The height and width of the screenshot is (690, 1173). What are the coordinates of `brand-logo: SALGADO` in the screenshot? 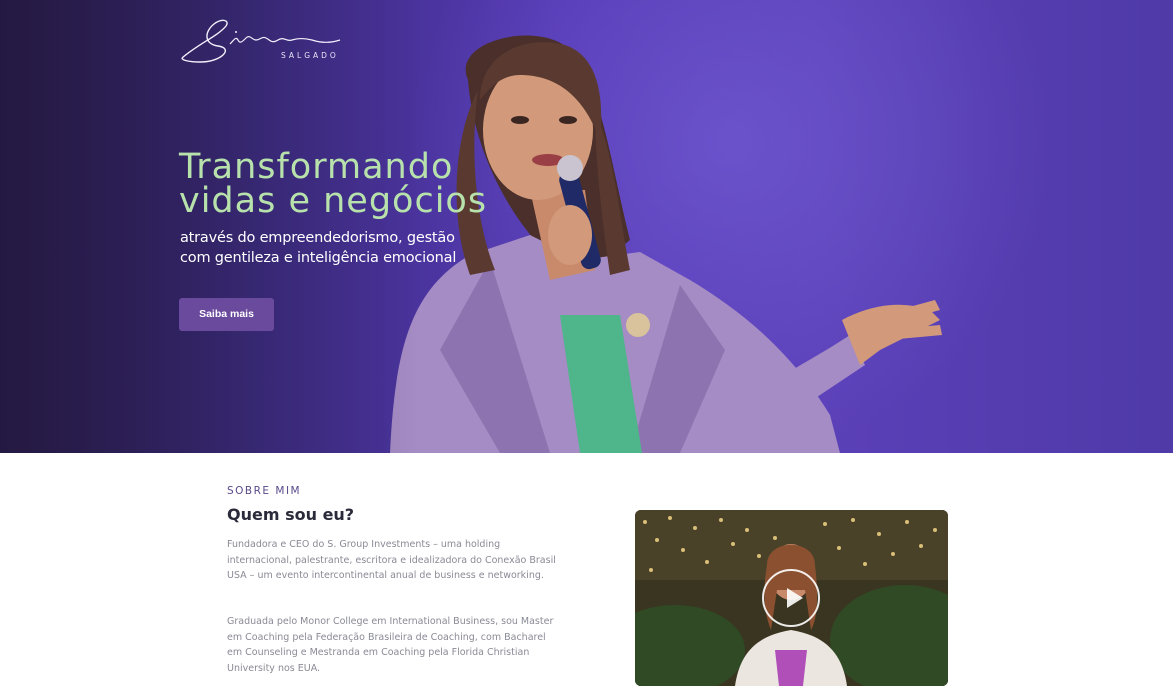 It's located at (263, 42).